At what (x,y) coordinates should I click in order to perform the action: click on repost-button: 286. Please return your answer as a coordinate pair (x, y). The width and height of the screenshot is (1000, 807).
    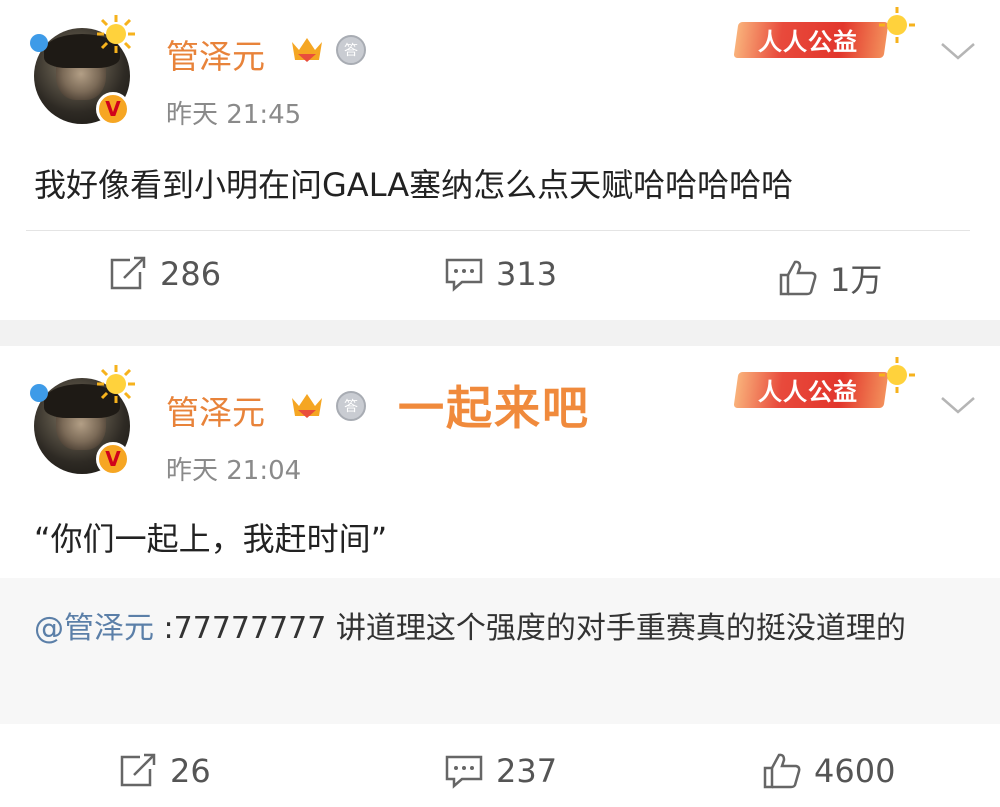
    Looking at the image, I should click on (164, 274).